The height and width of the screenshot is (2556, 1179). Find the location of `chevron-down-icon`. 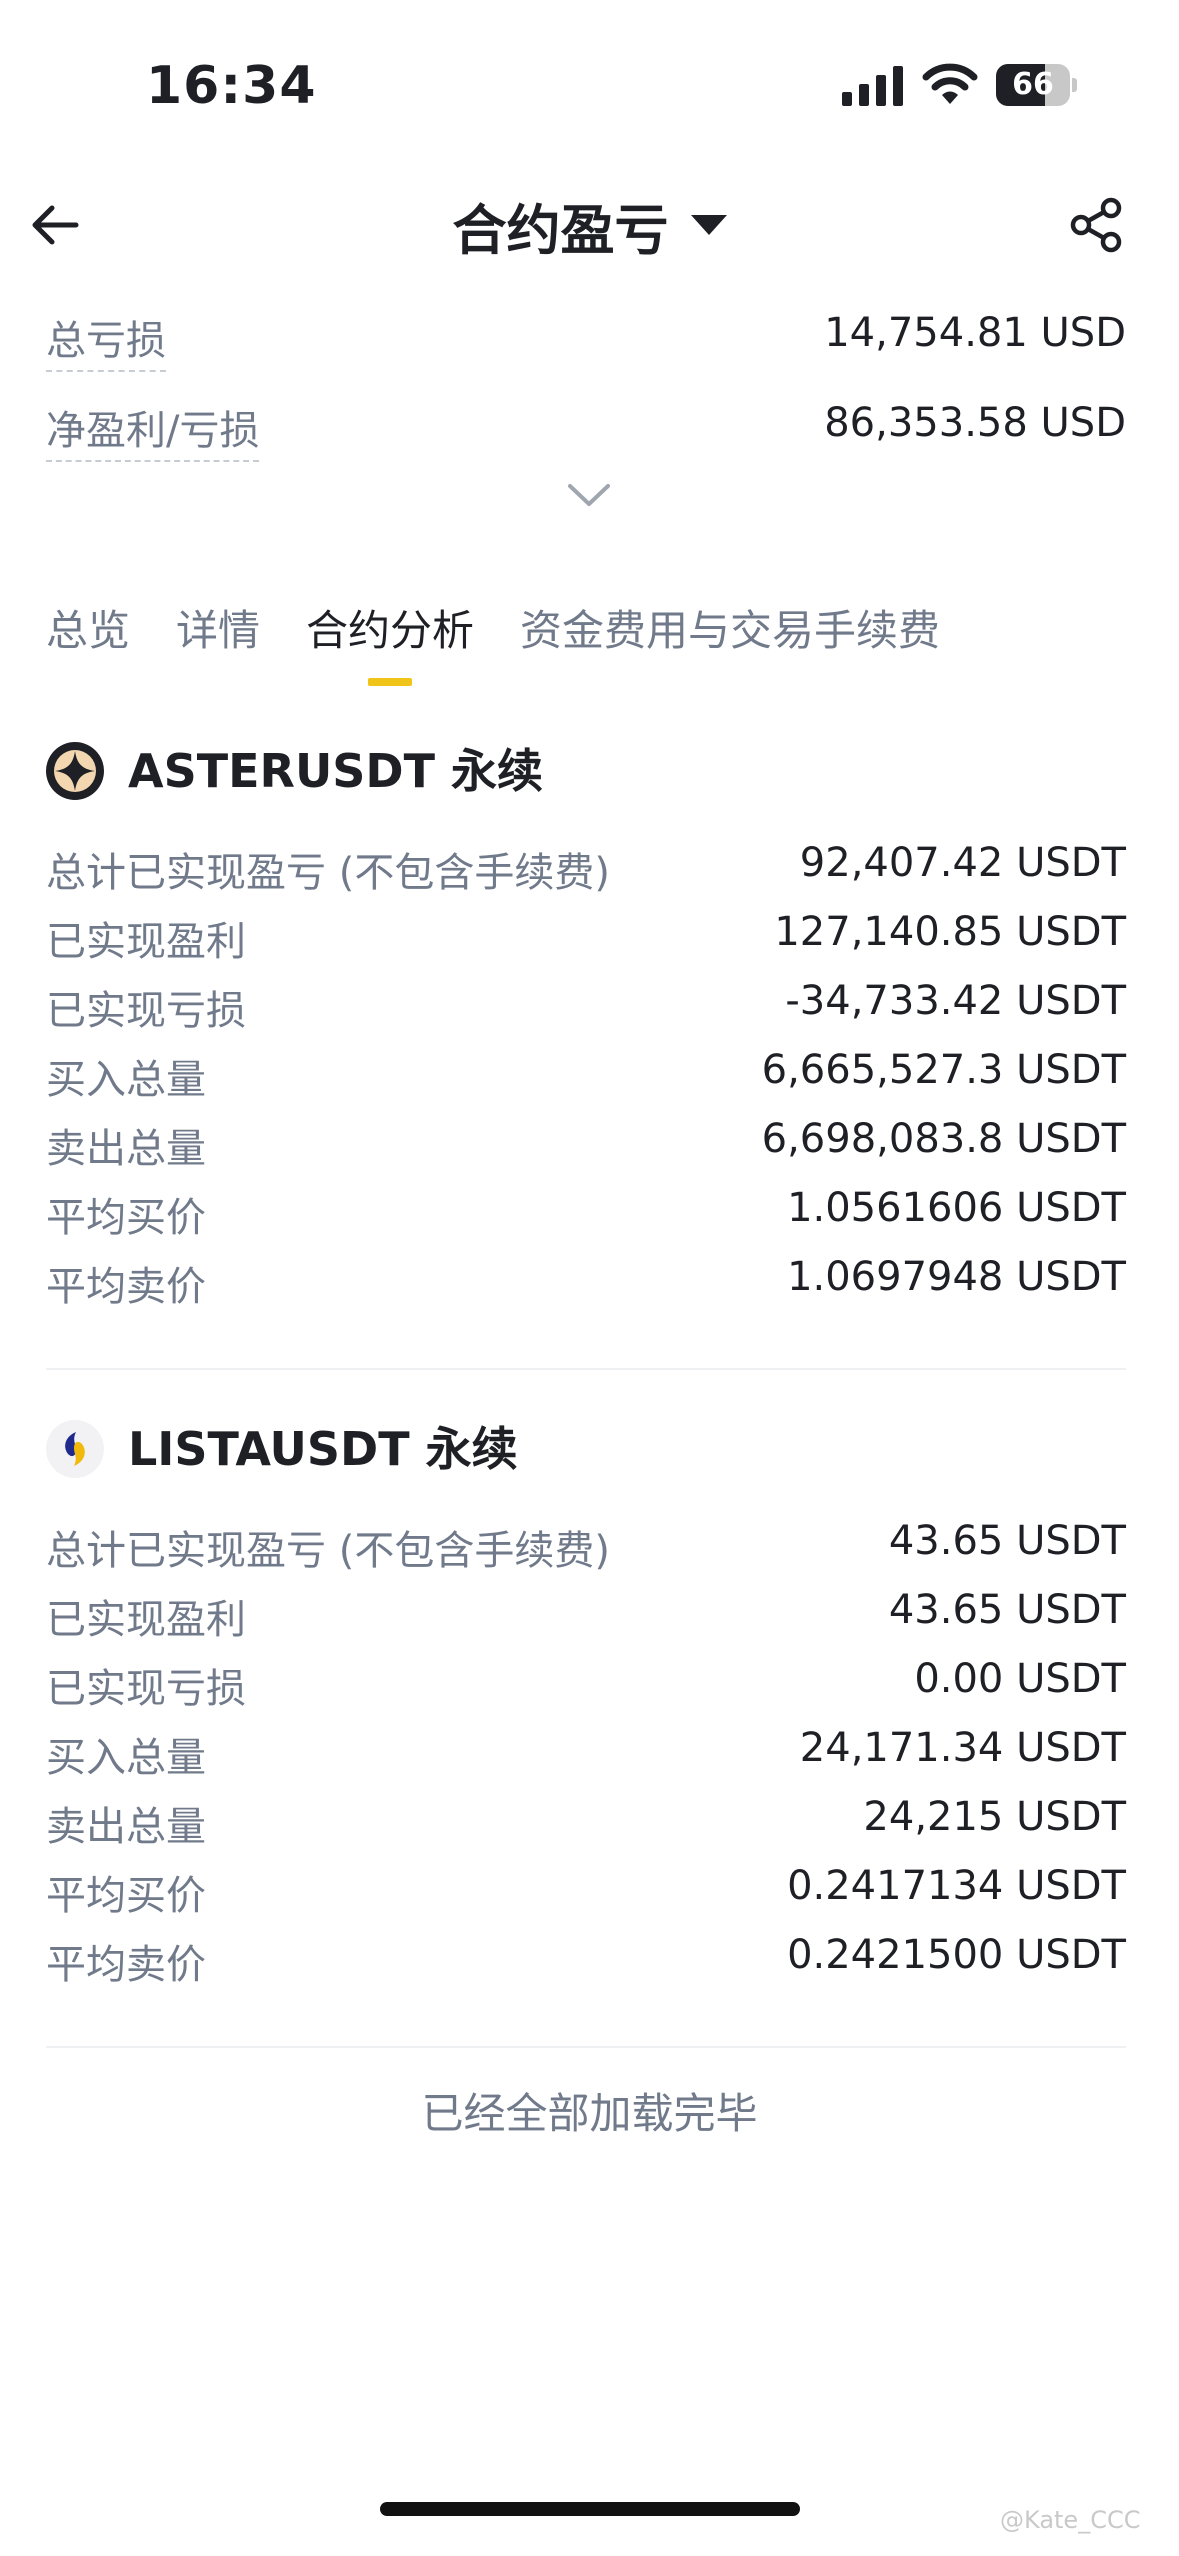

chevron-down-icon is located at coordinates (589, 495).